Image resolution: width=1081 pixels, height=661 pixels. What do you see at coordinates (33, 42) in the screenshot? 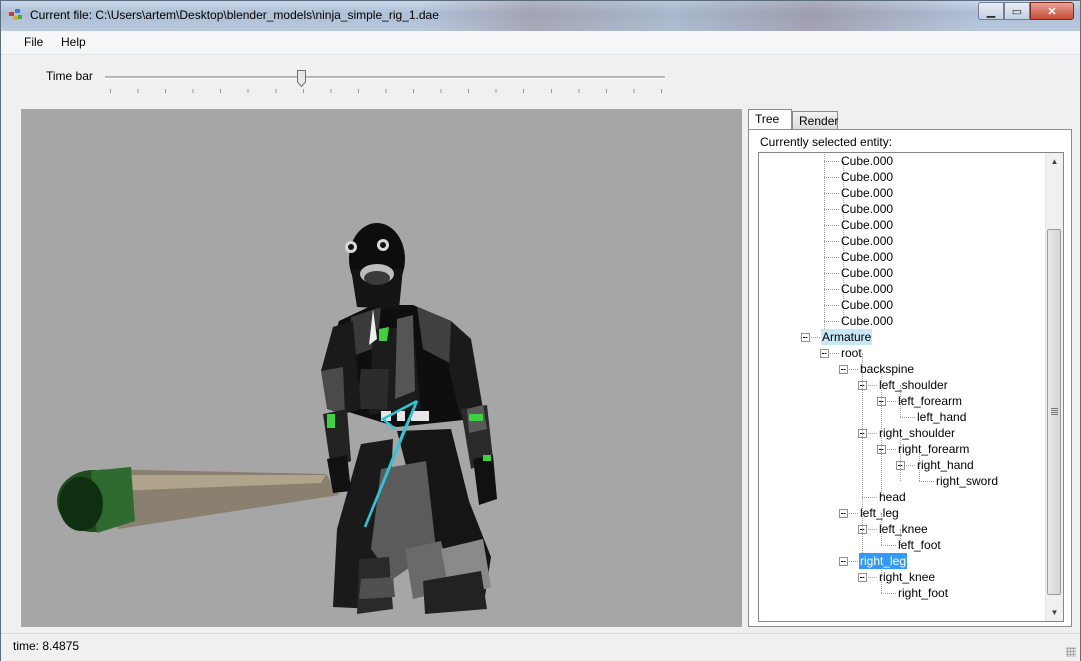
I see `menu-file: File` at bounding box center [33, 42].